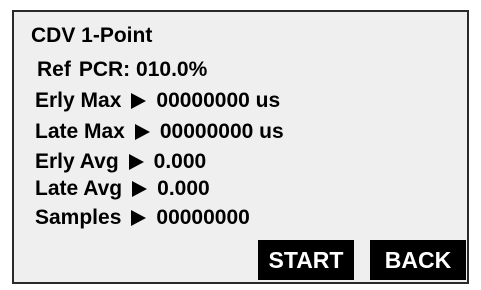 The height and width of the screenshot is (290, 481). Describe the element at coordinates (78, 217) in the screenshot. I see `samples-label: Samples` at that location.